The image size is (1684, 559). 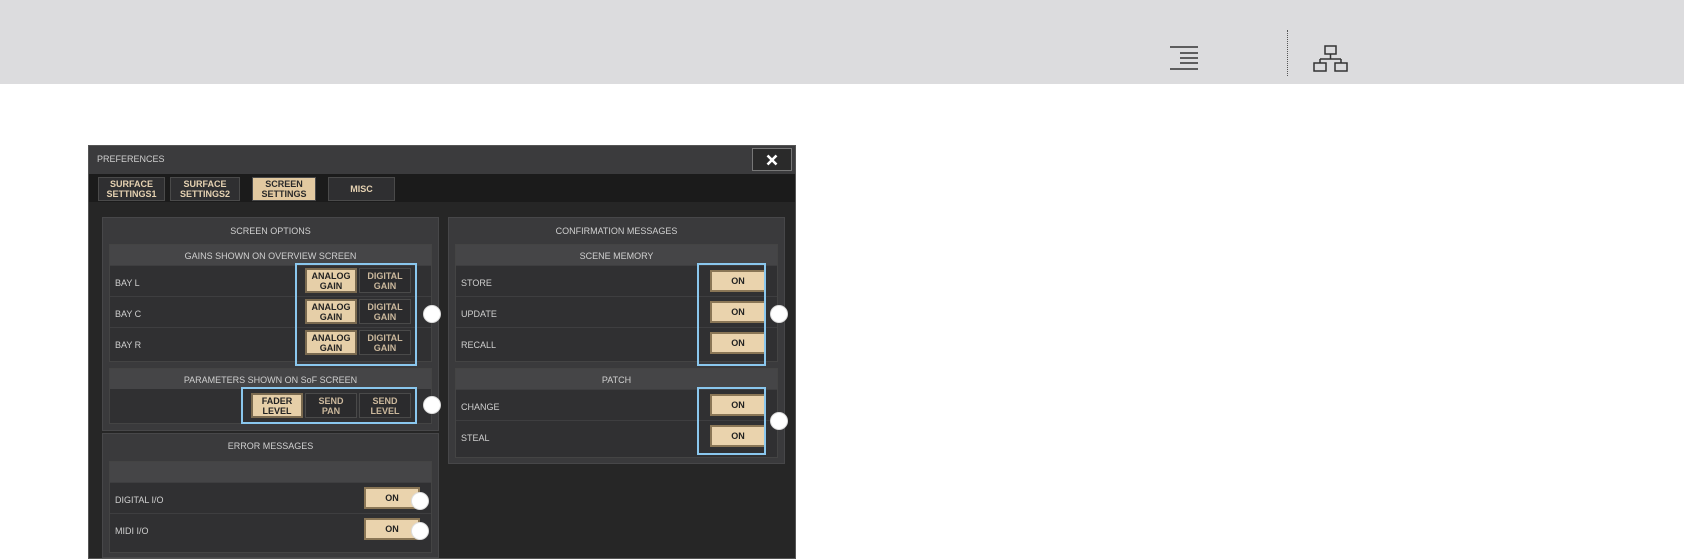 I want to click on steal-label: STEAL, so click(x=475, y=438).